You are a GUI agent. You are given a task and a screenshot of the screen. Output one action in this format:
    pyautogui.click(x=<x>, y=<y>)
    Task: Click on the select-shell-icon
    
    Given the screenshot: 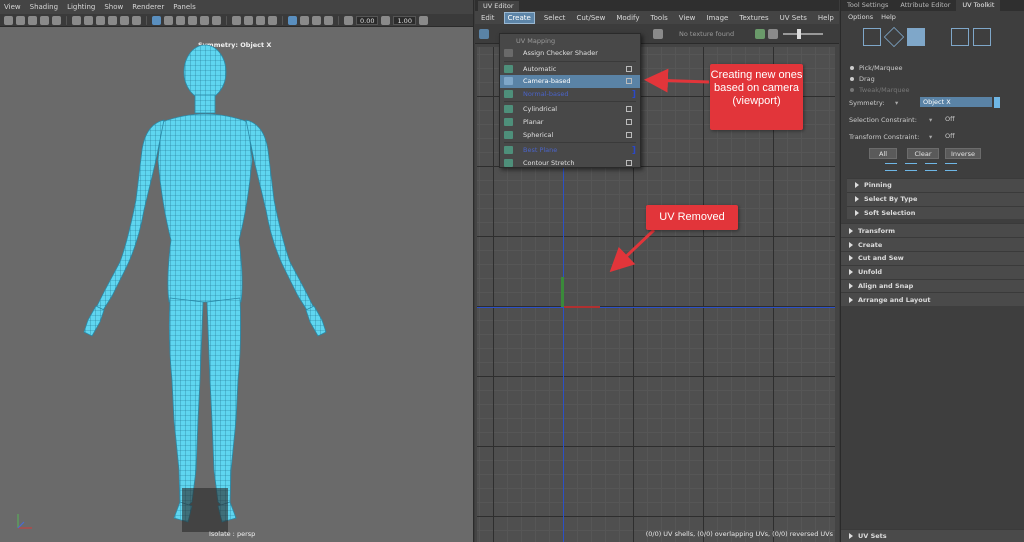 What is the action you would take?
    pyautogui.click(x=951, y=167)
    